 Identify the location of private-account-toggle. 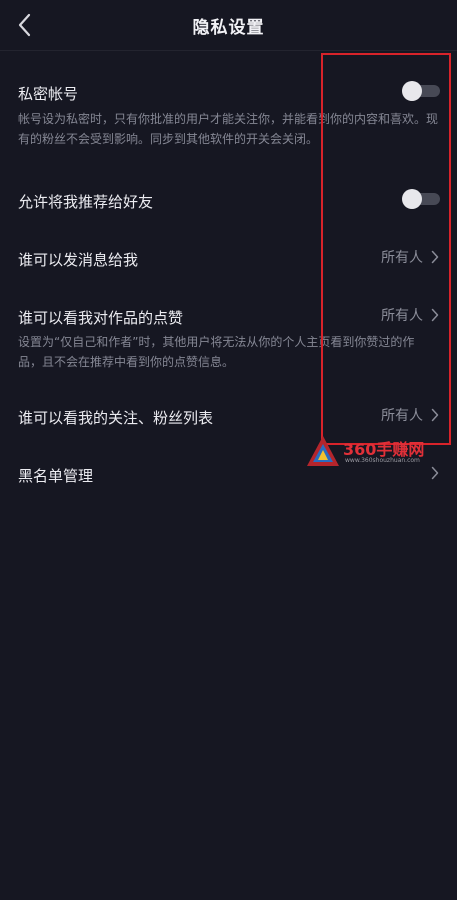
(421, 91).